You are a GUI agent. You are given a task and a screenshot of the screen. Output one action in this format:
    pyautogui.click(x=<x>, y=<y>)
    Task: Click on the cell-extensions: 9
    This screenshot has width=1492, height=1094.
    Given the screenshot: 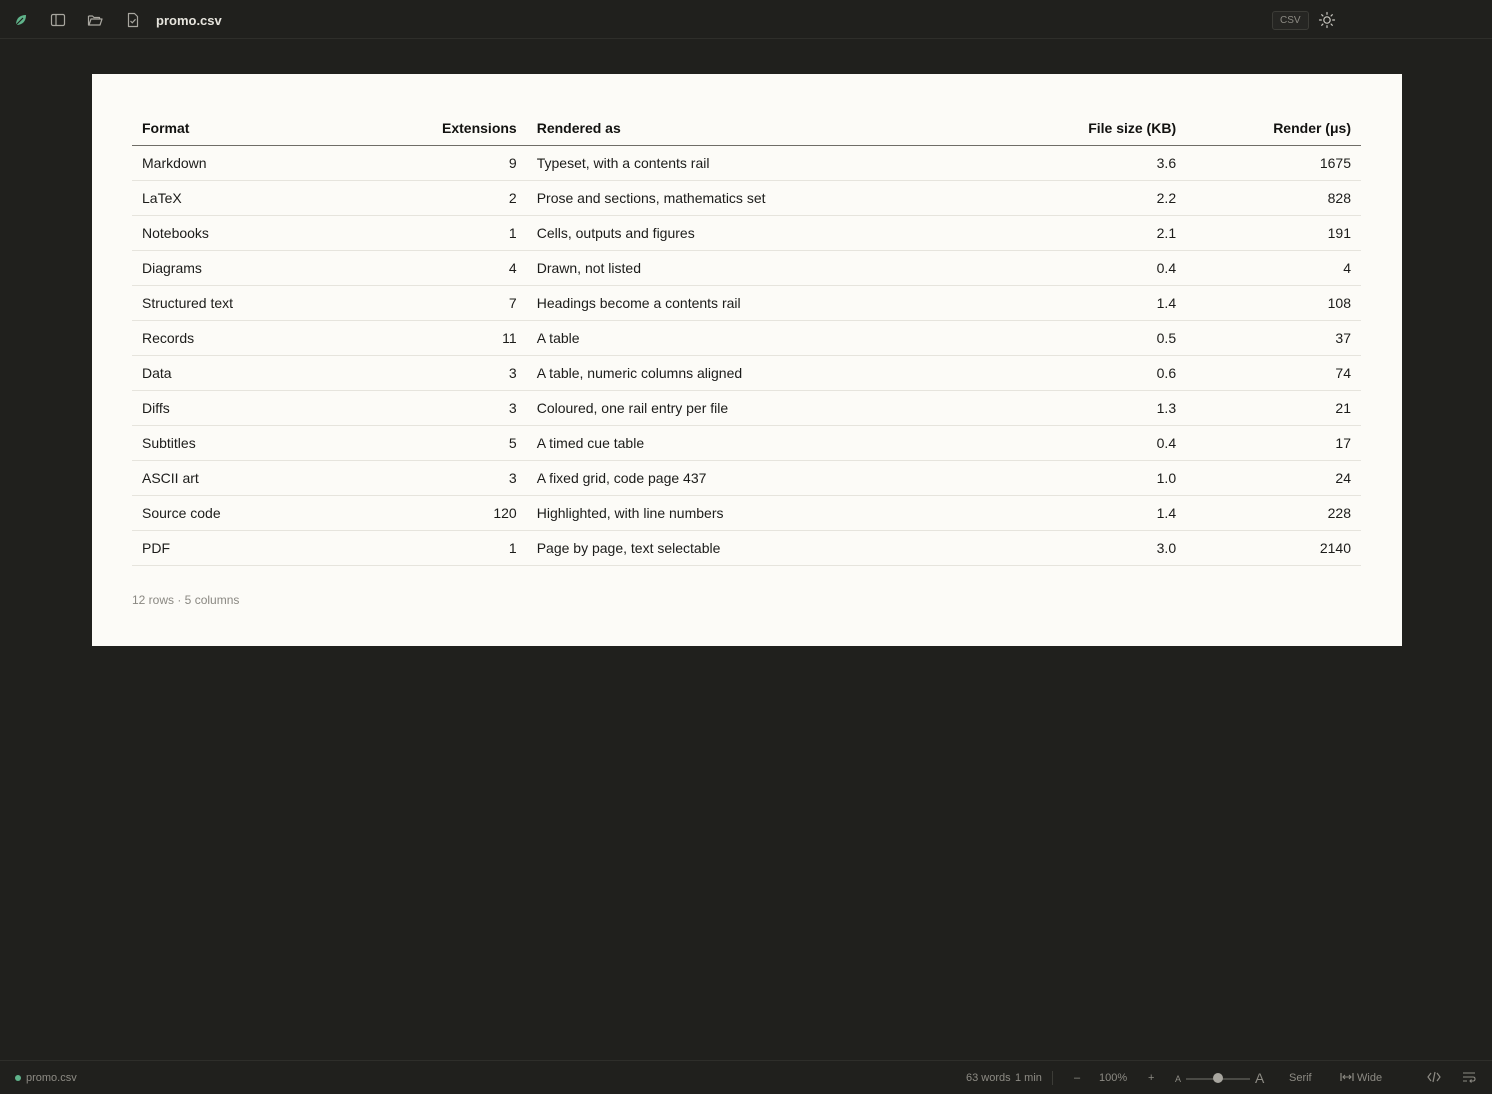 What is the action you would take?
    pyautogui.click(x=450, y=163)
    